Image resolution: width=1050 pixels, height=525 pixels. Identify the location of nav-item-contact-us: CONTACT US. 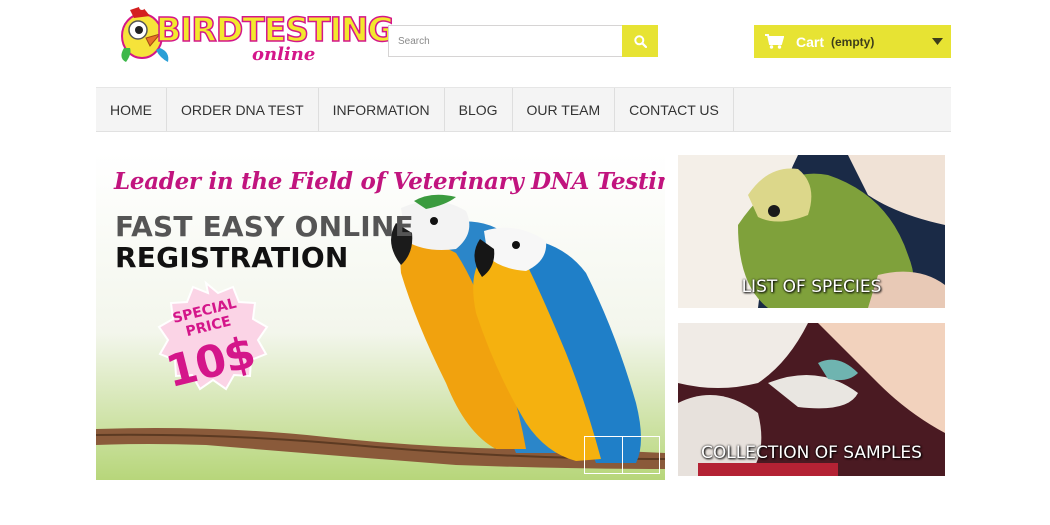
(674, 109).